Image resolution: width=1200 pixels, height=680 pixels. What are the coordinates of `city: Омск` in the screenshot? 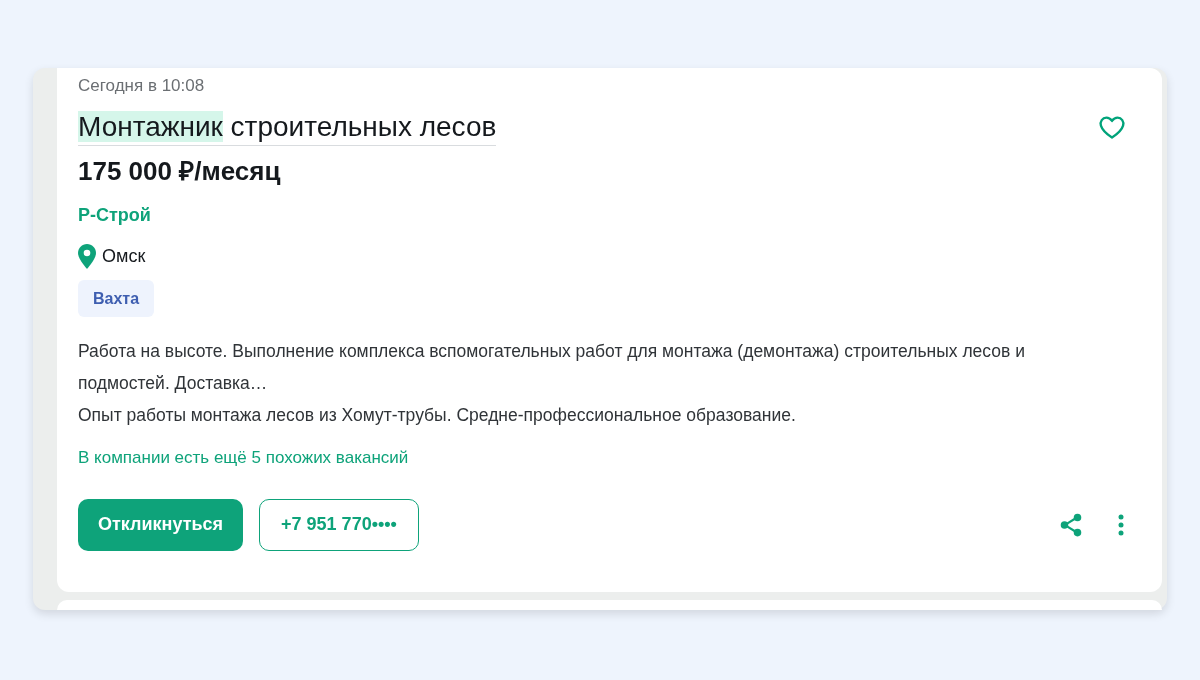 It's located at (124, 256).